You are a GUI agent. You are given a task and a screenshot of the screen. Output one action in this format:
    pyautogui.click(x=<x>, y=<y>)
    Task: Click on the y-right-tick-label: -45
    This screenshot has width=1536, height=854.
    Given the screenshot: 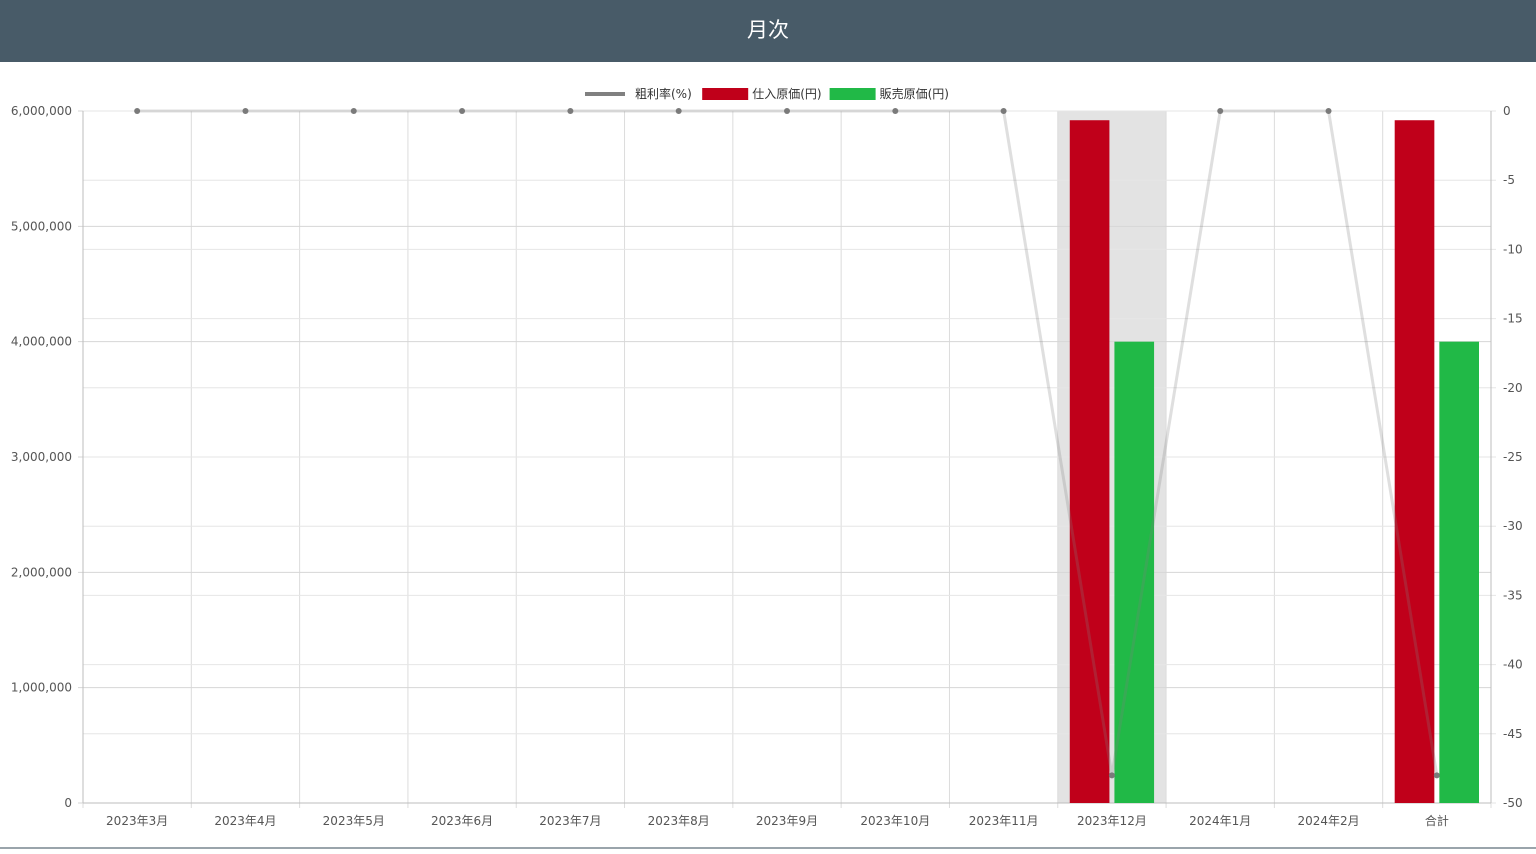 What is the action you would take?
    pyautogui.click(x=1513, y=734)
    